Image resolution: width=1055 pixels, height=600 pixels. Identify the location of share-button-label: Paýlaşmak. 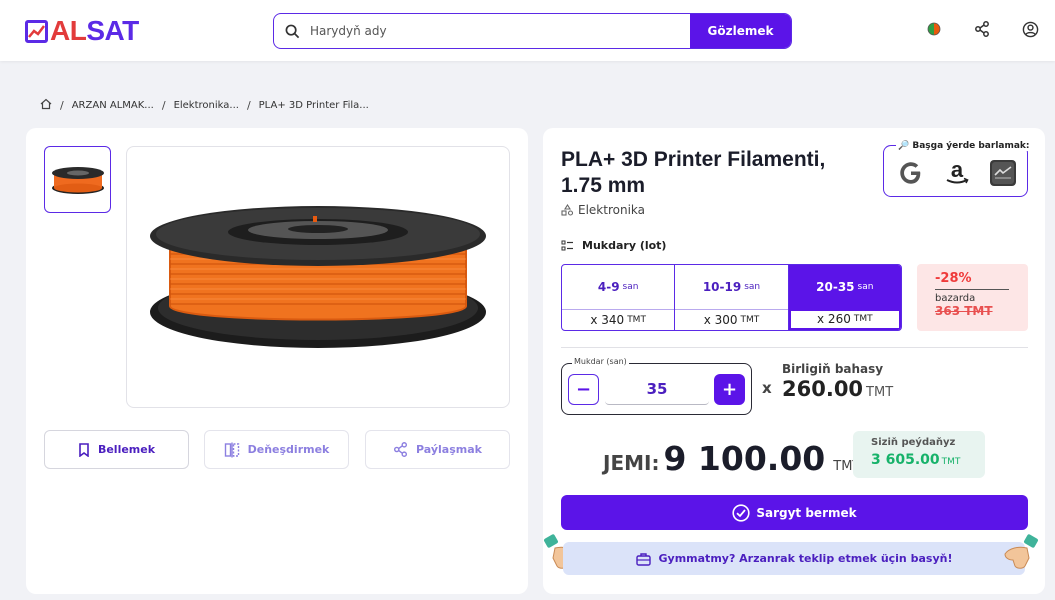
(449, 449).